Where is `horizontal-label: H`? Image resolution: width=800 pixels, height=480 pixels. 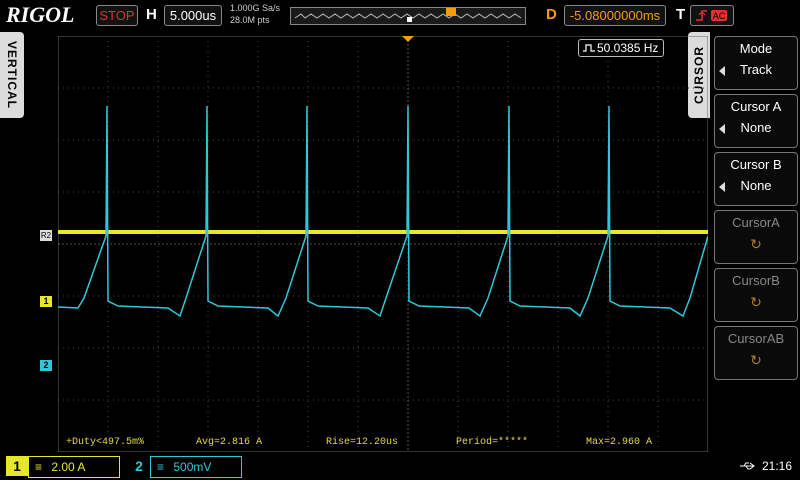 horizontal-label: H is located at coordinates (151, 14).